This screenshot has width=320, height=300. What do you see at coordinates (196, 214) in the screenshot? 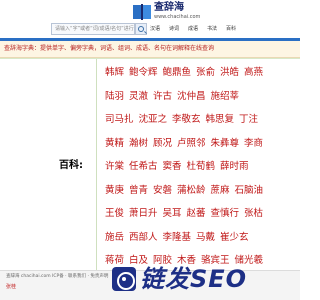
I see `name-link: 赵蕃` at bounding box center [196, 214].